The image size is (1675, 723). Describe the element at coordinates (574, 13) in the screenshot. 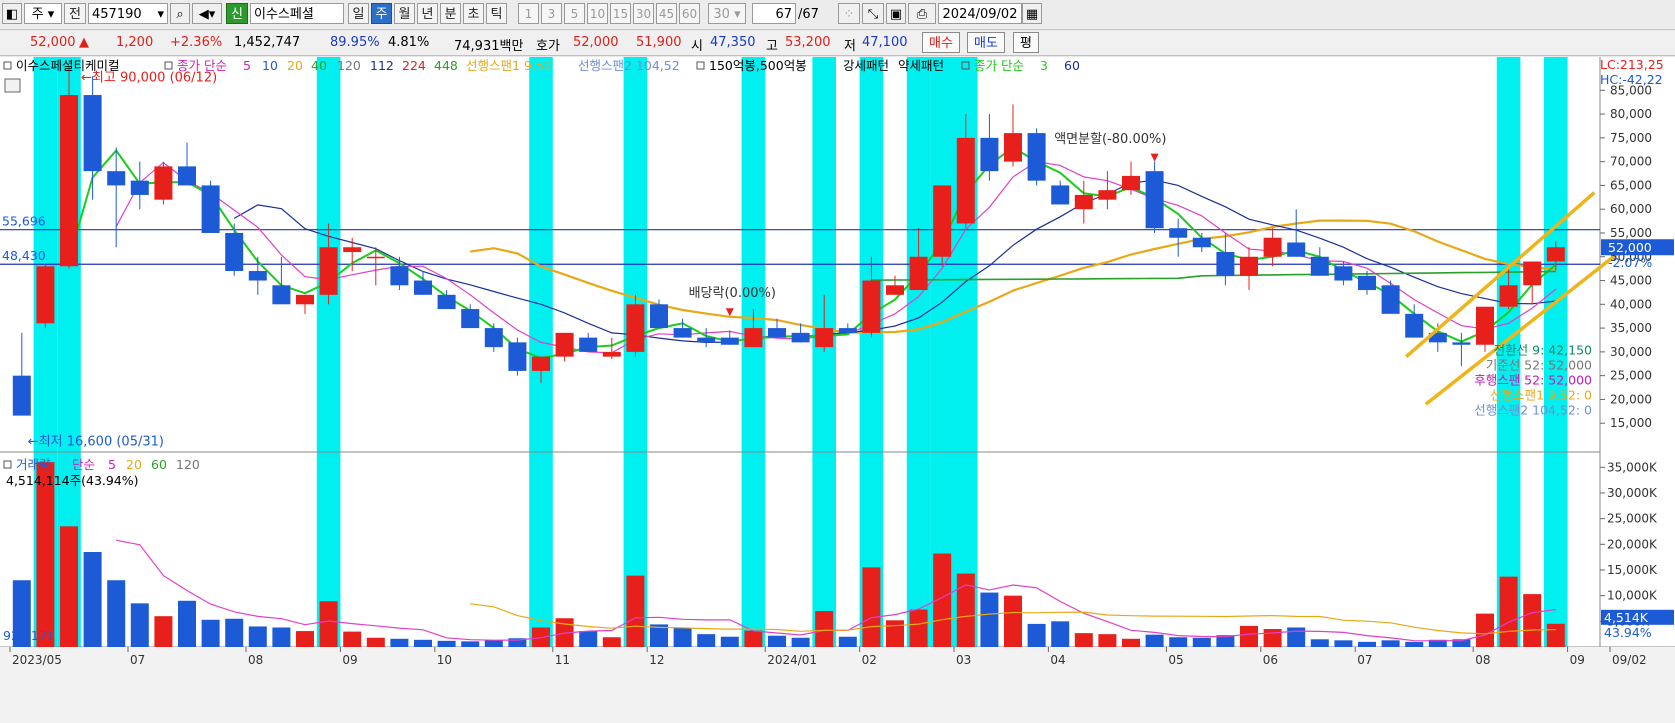

I see `interval-button-5: 5` at that location.